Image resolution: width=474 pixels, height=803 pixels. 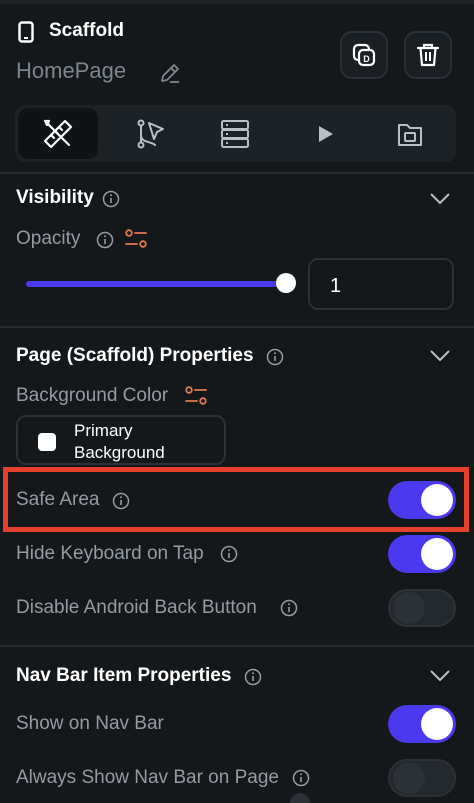 What do you see at coordinates (336, 286) in the screenshot?
I see `opacity-value: 1` at bounding box center [336, 286].